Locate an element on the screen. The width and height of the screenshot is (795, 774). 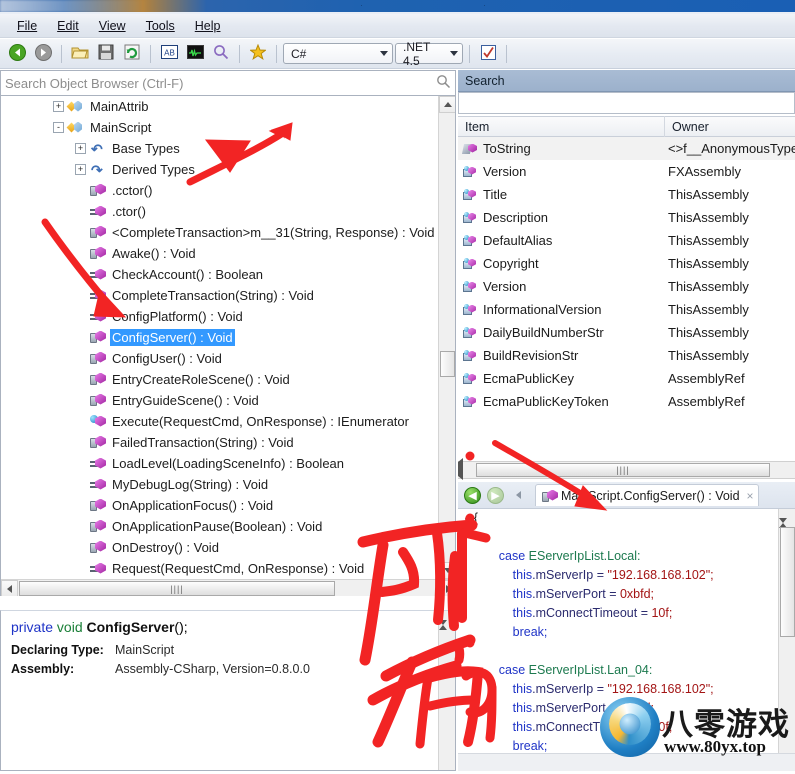
tree-node: - MainScript is located at coordinates (219, 127).